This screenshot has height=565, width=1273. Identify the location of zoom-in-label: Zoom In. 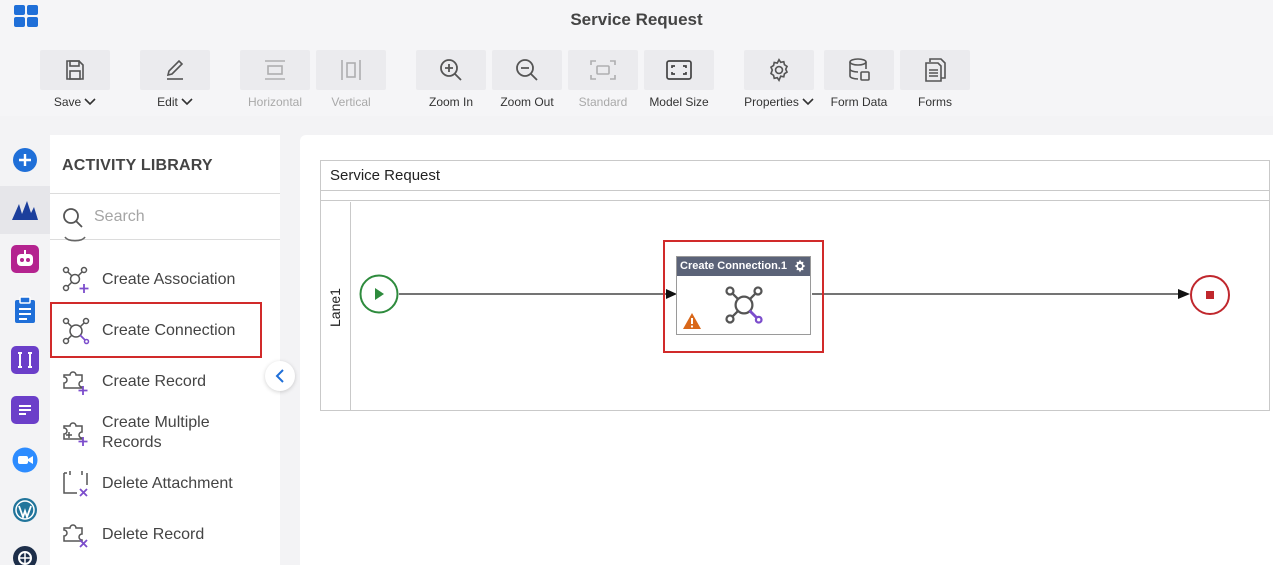
(450, 102).